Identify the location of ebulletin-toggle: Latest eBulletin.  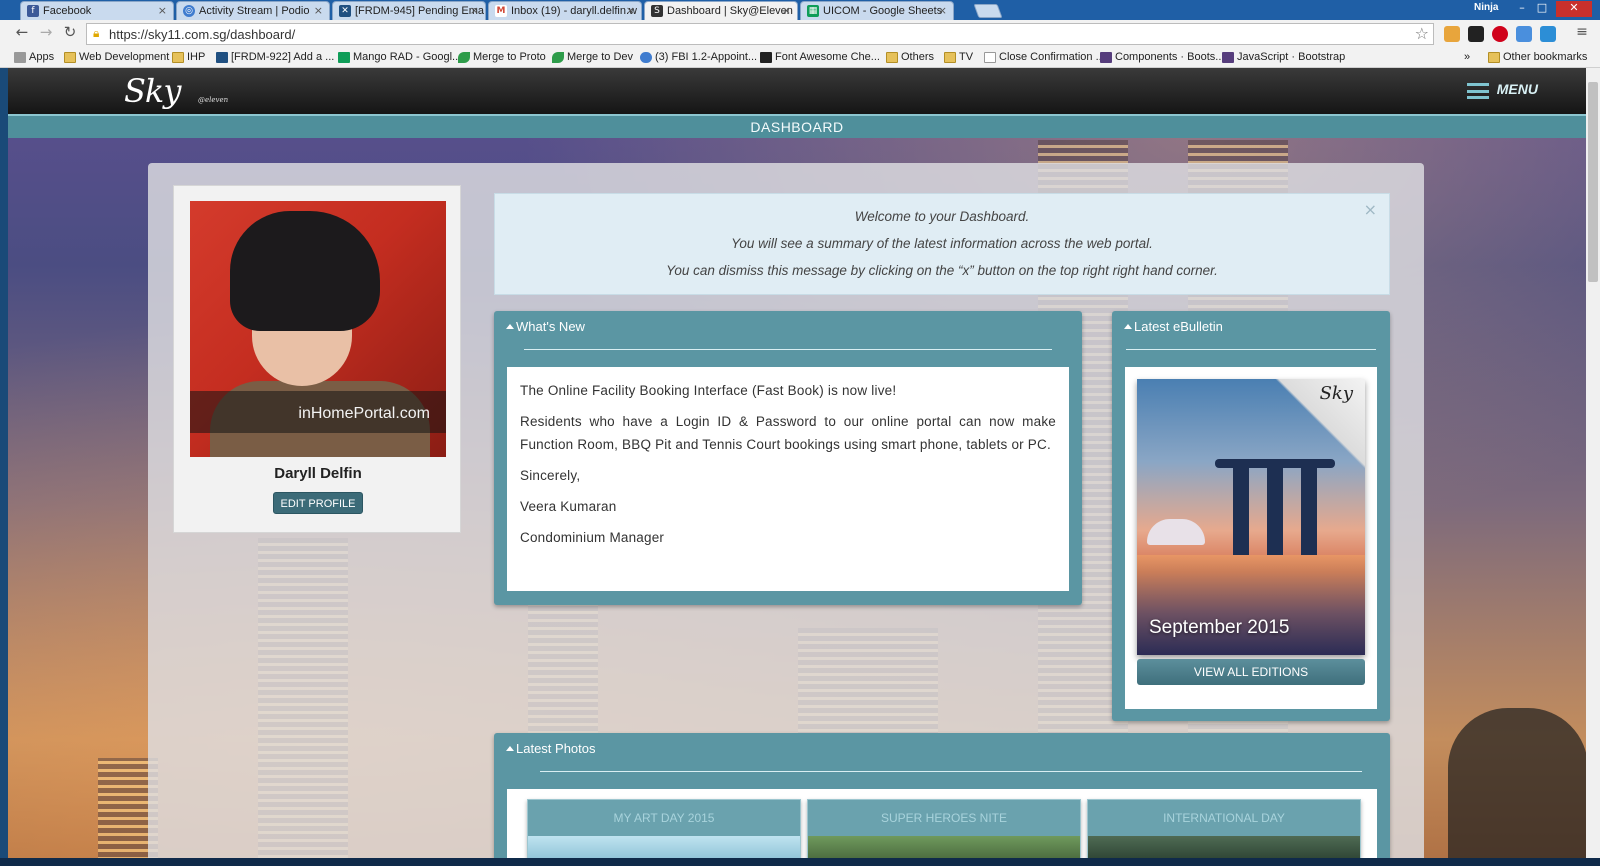
(1173, 326).